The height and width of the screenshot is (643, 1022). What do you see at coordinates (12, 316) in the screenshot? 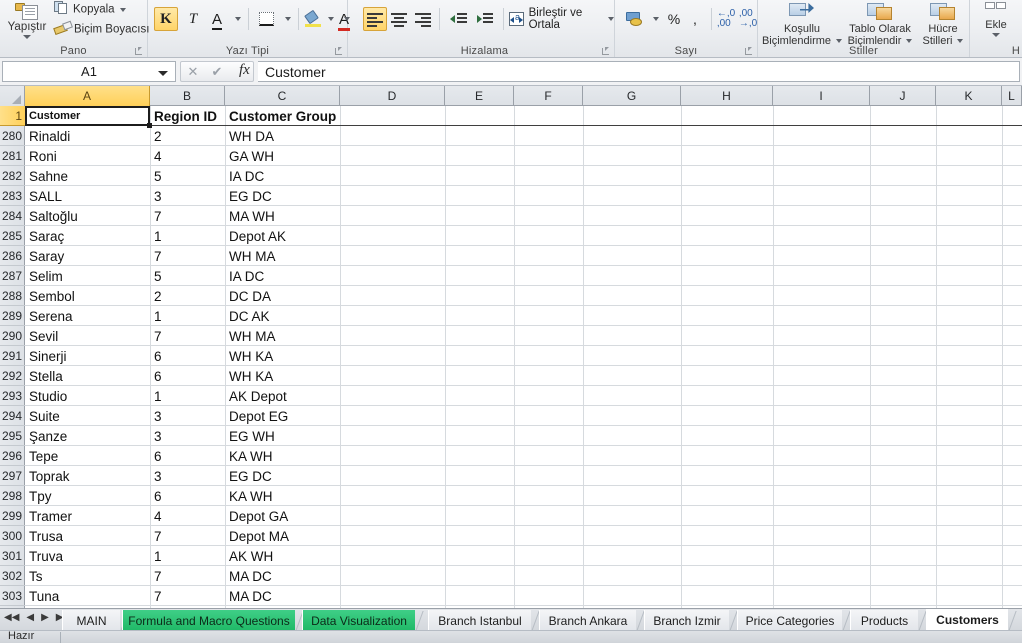
I see `row-header-289: 289` at bounding box center [12, 316].